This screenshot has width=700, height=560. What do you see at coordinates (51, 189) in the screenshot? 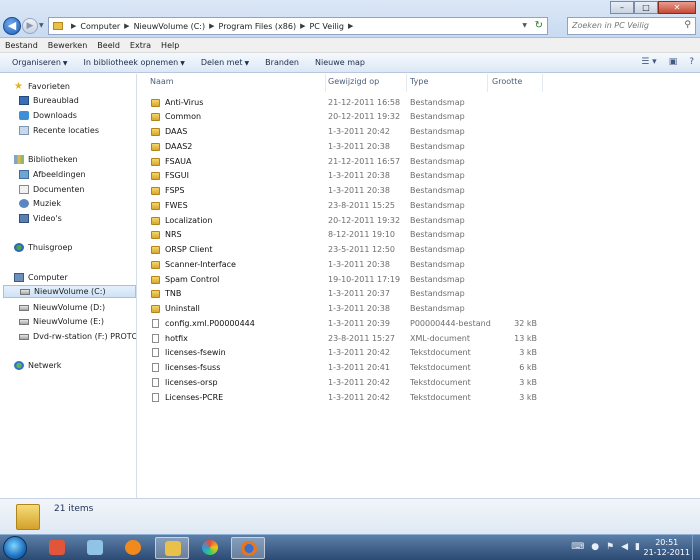
I see `nav-documents: Documenten` at bounding box center [51, 189].